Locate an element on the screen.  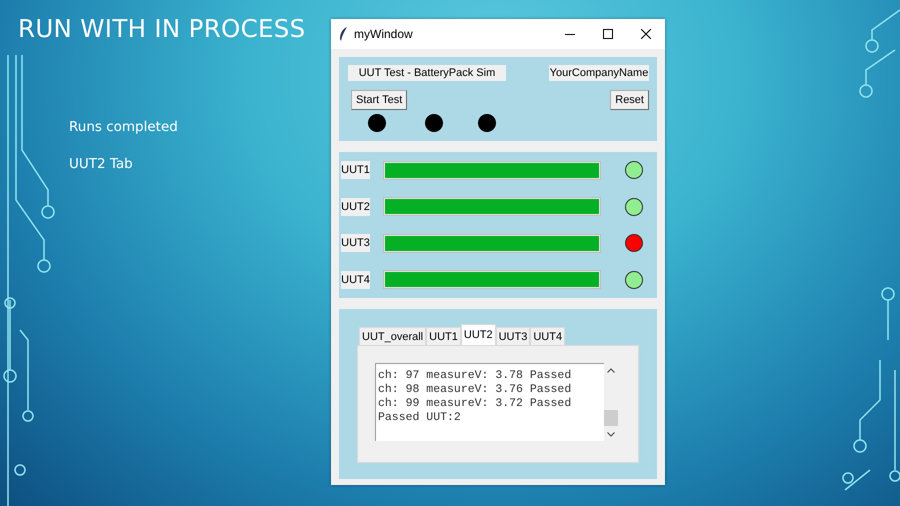
log-text-area: ch: 97 measureV: 3.78 Passed ch: 98 measureV: 3.76 Passed ch: 99 measureV: 3.72 Passed Passed UUT:2 is located at coordinates (489, 402).